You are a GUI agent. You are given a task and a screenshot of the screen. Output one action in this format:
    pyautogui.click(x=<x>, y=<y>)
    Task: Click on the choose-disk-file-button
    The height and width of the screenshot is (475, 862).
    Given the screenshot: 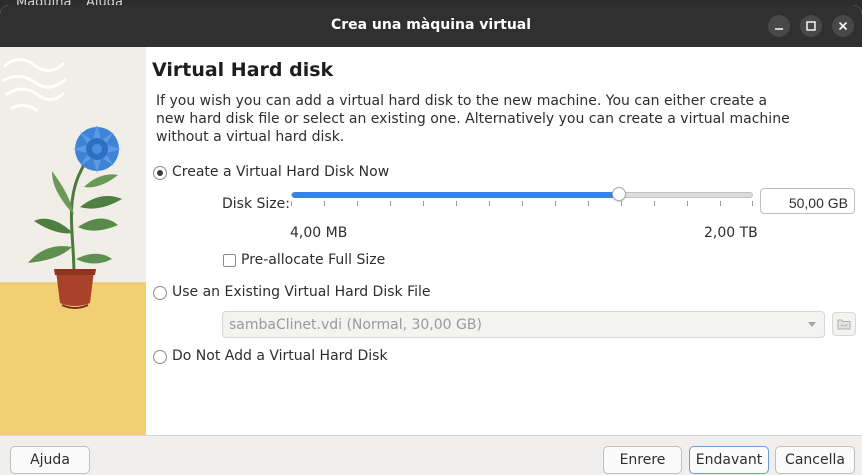 What is the action you would take?
    pyautogui.click(x=844, y=324)
    